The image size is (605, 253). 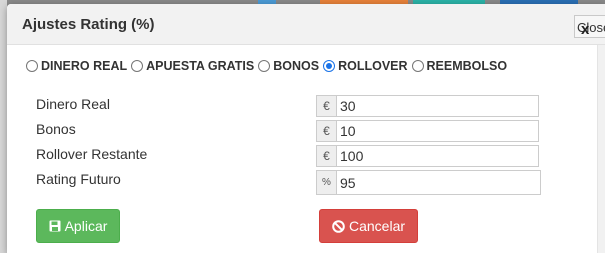 What do you see at coordinates (296, 66) in the screenshot?
I see `radio-label: BONOS` at bounding box center [296, 66].